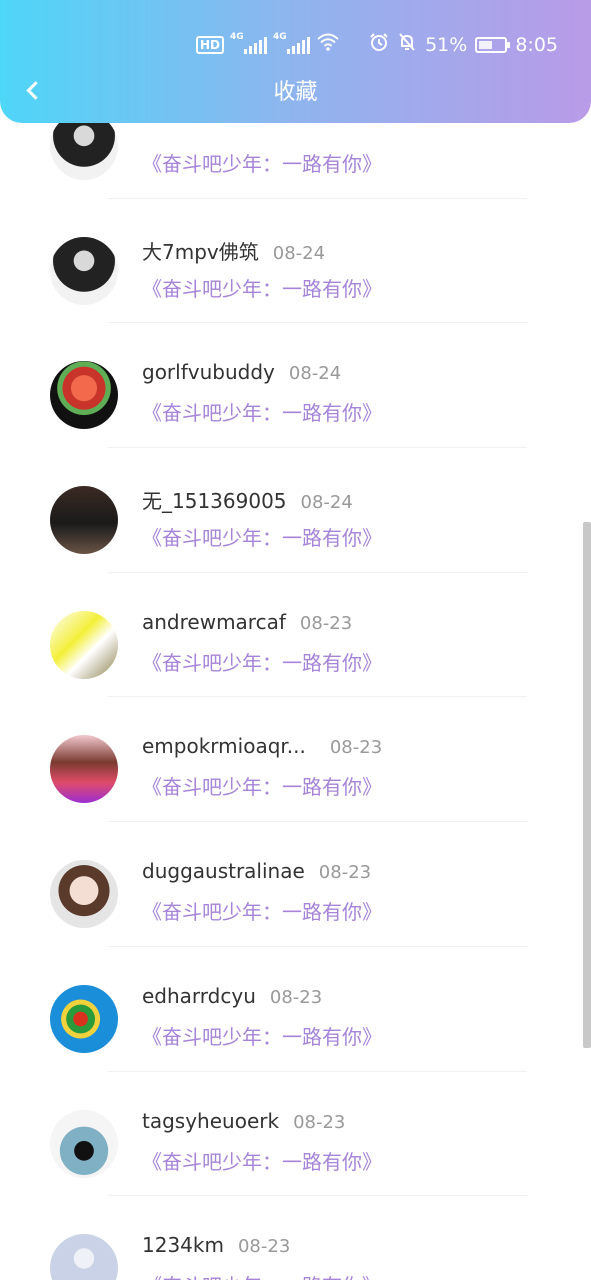 Image resolution: width=591 pixels, height=1280 pixels. What do you see at coordinates (295, 760) in the screenshot?
I see `list-item: empokrmioaqr... 08-23 《奋斗吧少年：一路有你》` at bounding box center [295, 760].